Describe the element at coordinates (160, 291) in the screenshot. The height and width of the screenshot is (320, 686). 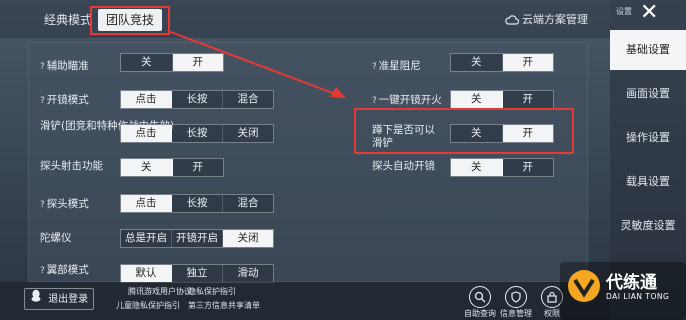
I see `link-user-agreement: 腾讯游戏用户协议` at that location.